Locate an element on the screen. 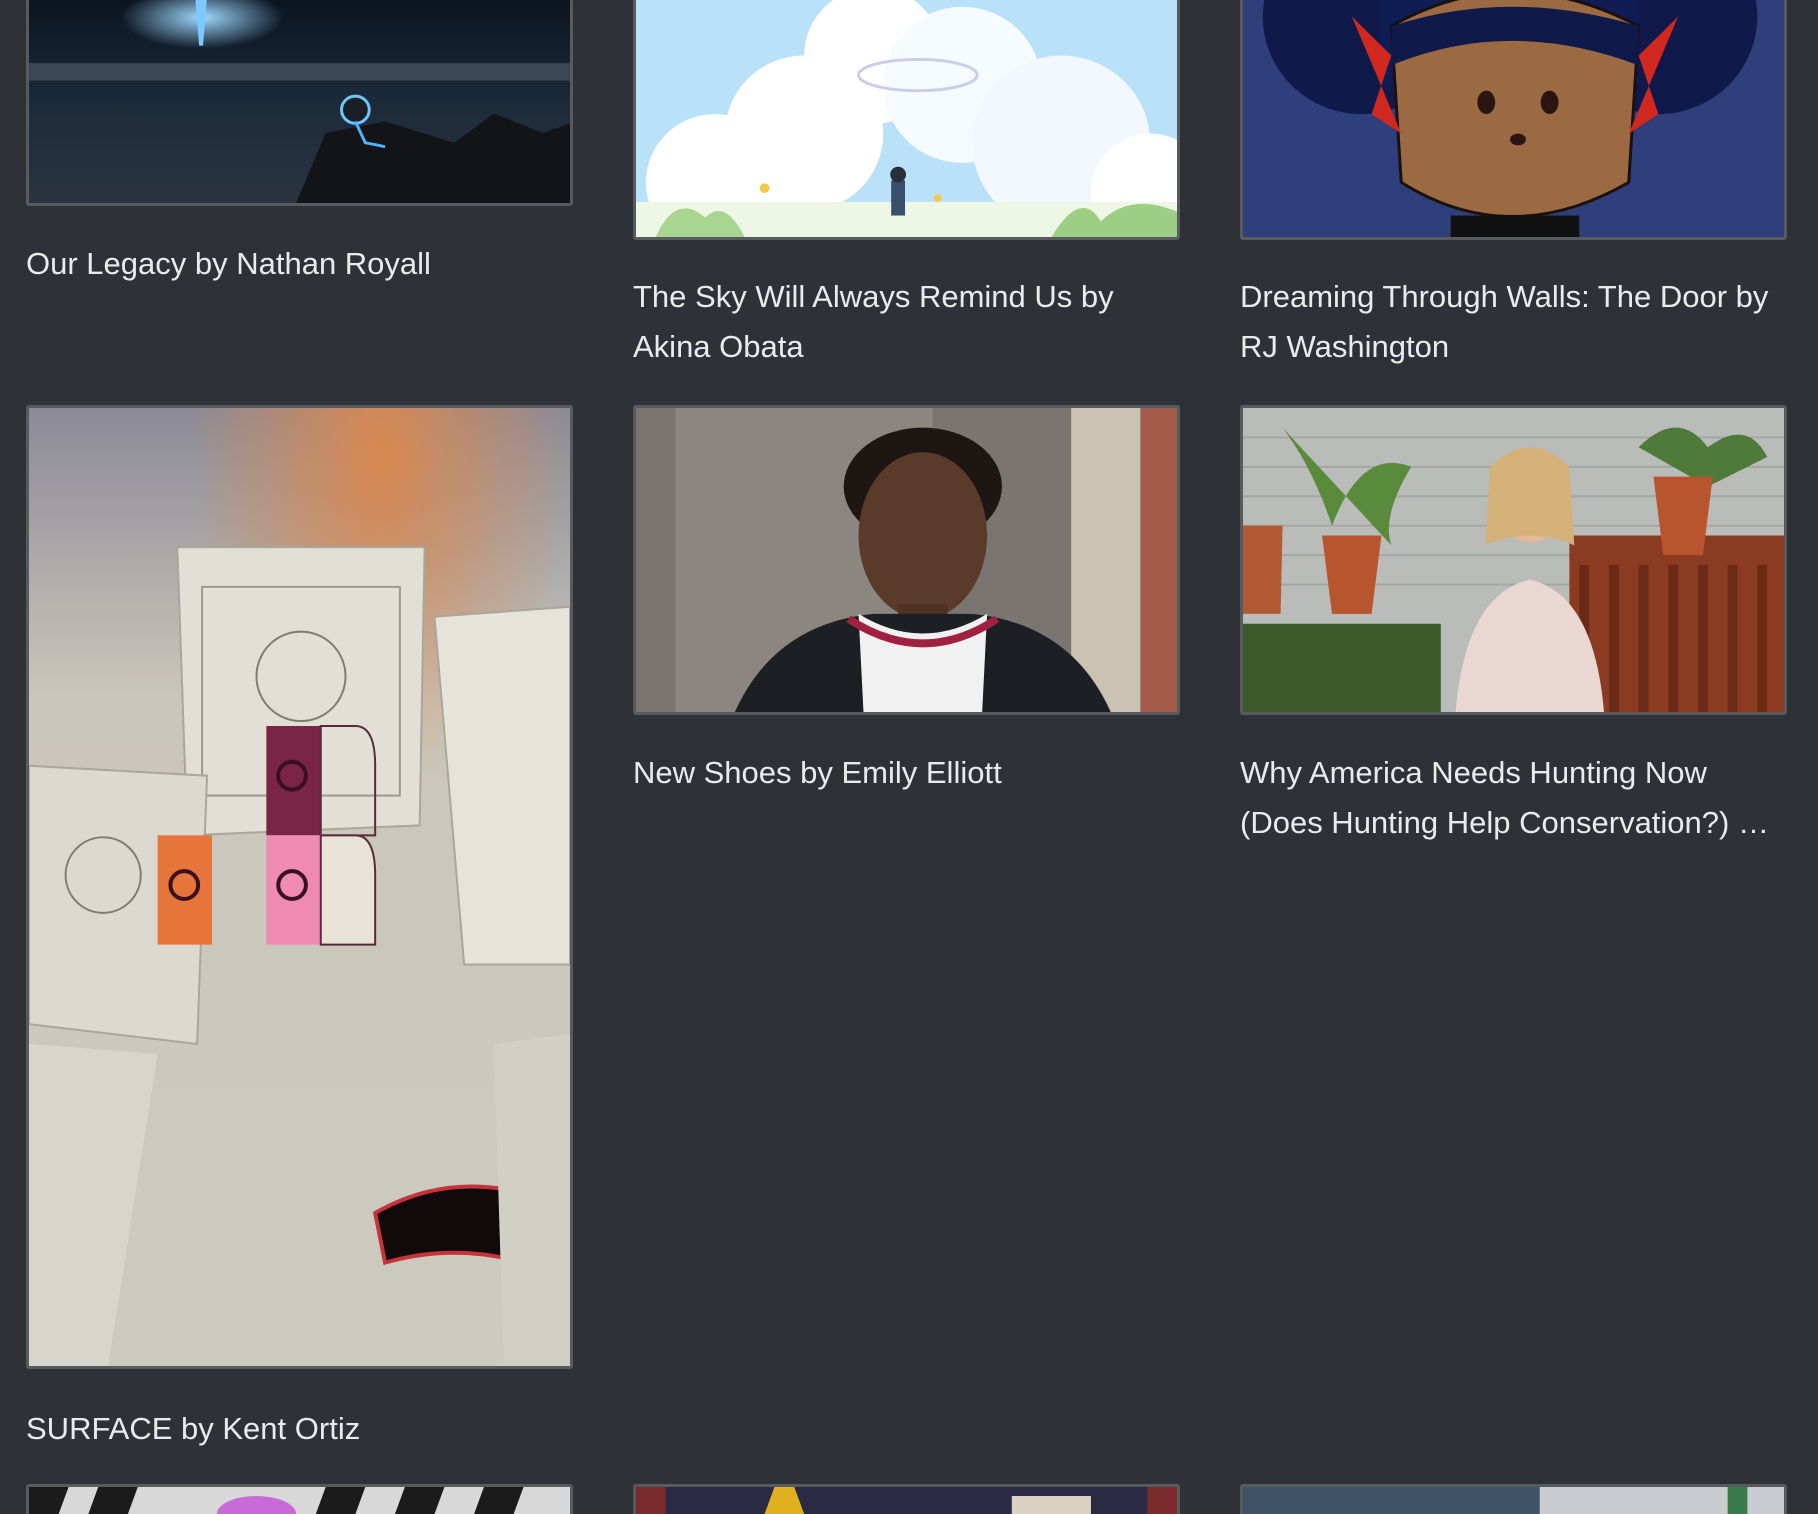 This screenshot has height=1514, width=1818. video-thumbnail-row3-col1 is located at coordinates (299, 1499).